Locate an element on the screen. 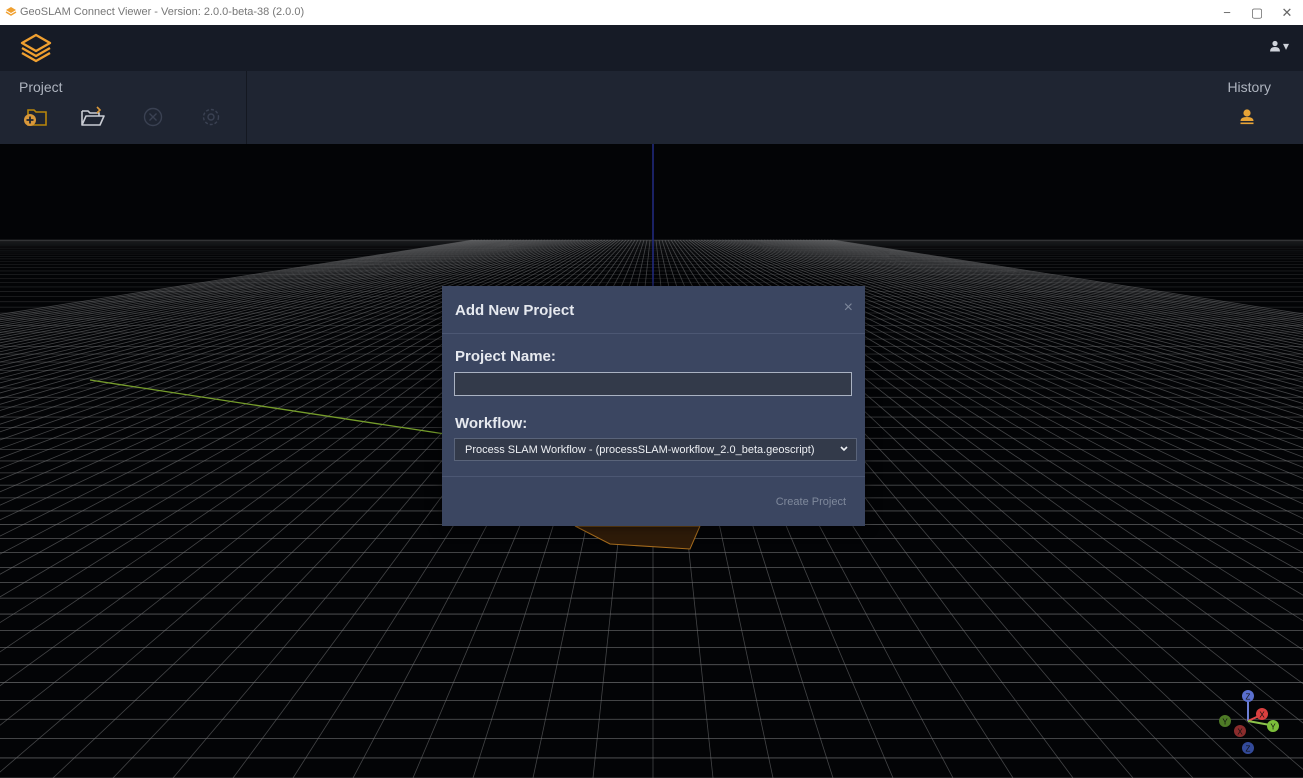 The height and width of the screenshot is (778, 1303). close-icon: ✕ is located at coordinates (1287, 12).